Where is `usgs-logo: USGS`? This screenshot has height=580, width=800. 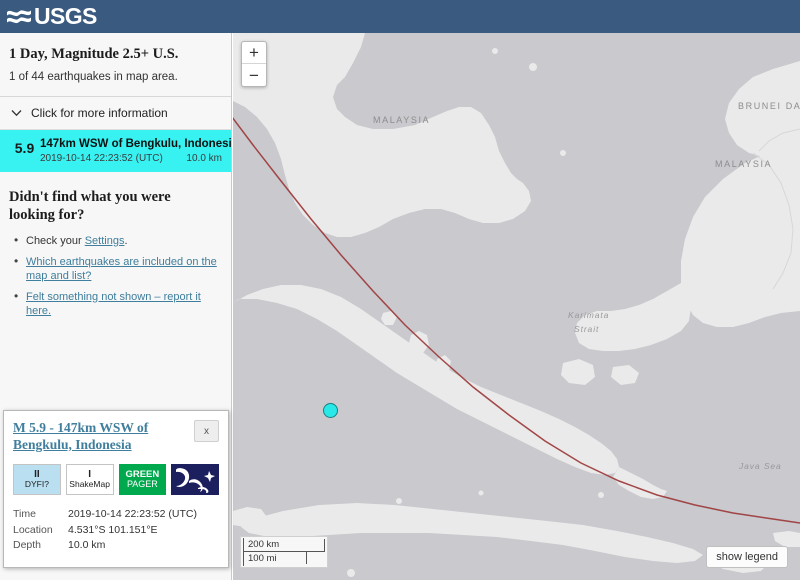
usgs-logo: USGS is located at coordinates (51, 17).